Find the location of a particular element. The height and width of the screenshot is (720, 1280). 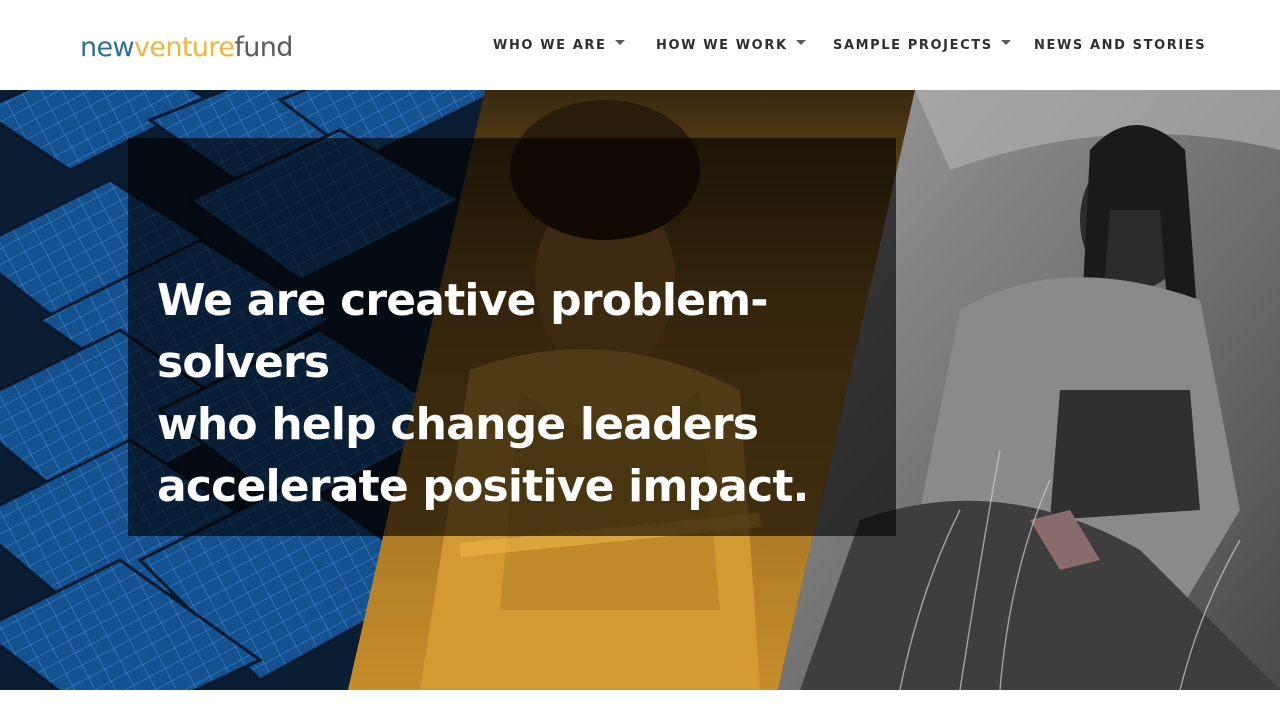

logo: new venture fund is located at coordinates (186, 48).